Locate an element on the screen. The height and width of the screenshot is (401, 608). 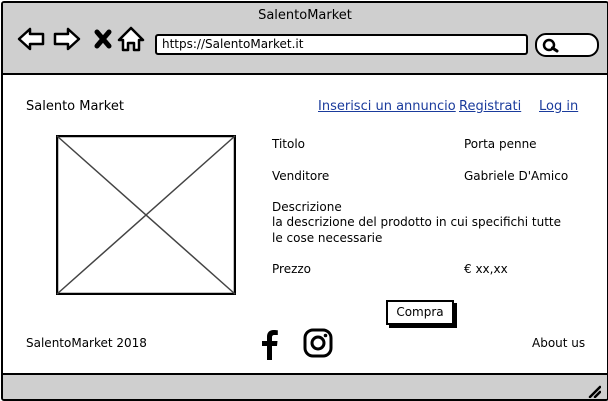
nav-link-login: Log in is located at coordinates (558, 106).